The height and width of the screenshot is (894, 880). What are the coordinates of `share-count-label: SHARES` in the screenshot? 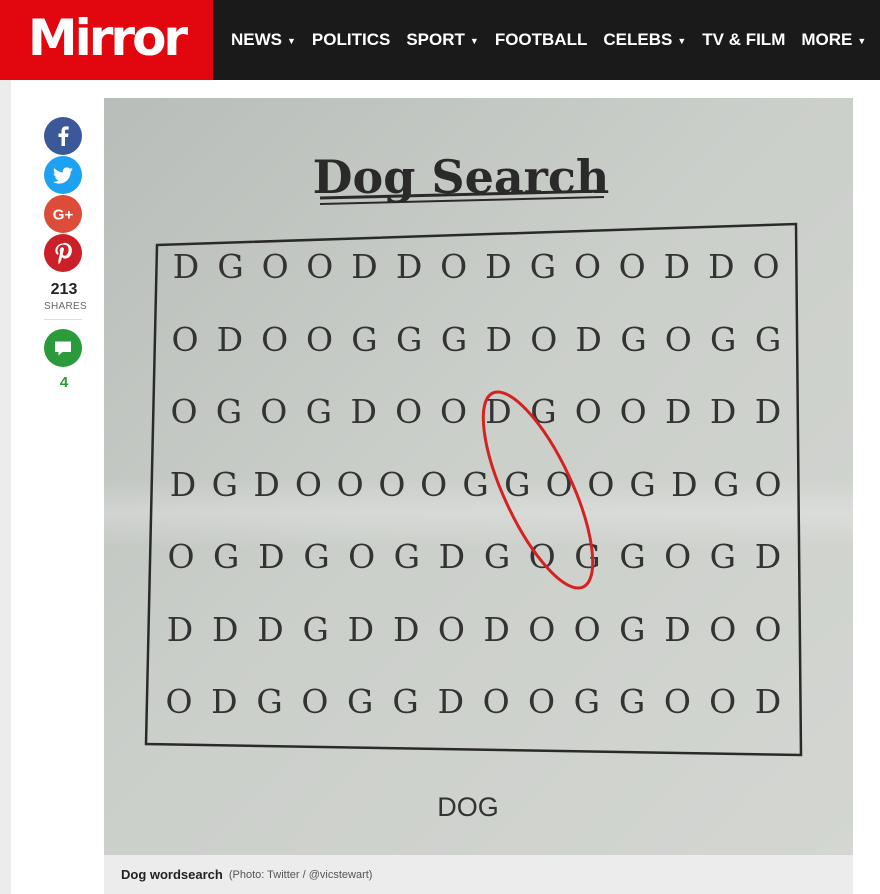 It's located at (65, 306).